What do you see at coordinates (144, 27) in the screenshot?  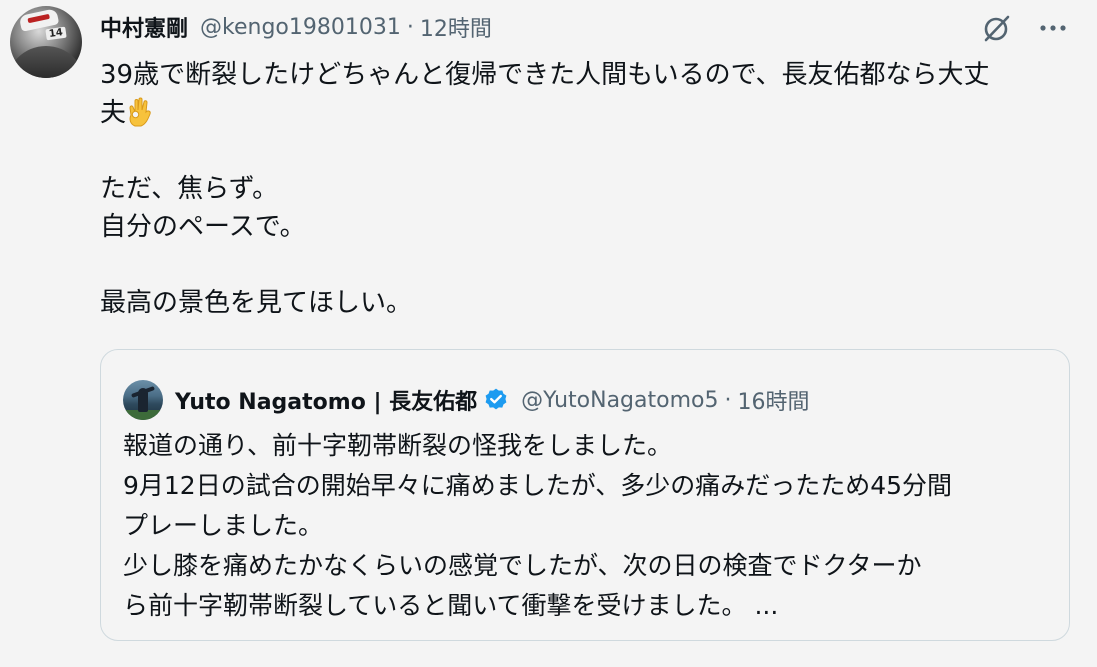 I see `author-display-name: 中村憲剛` at bounding box center [144, 27].